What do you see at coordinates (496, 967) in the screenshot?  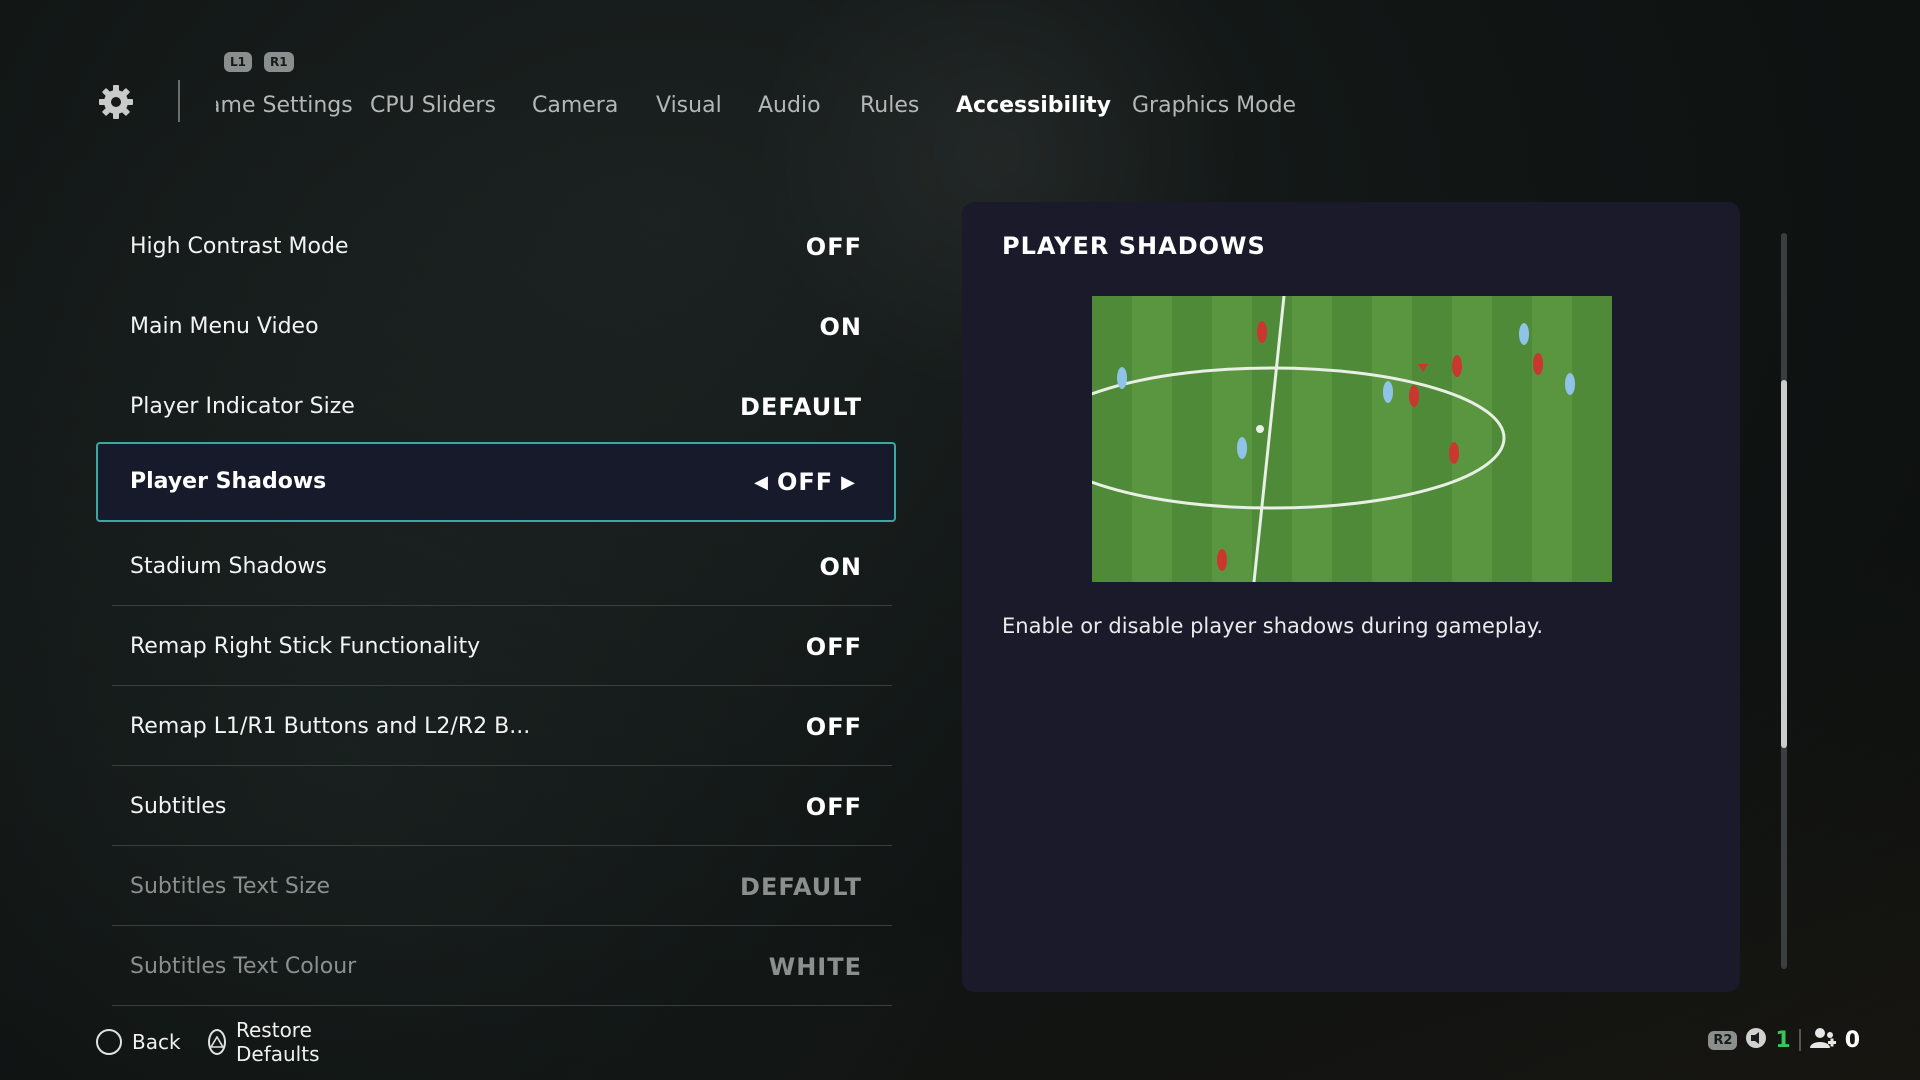 I see `setting-row-subtitles-text-colour: Subtitles Text Colour WHITE` at bounding box center [496, 967].